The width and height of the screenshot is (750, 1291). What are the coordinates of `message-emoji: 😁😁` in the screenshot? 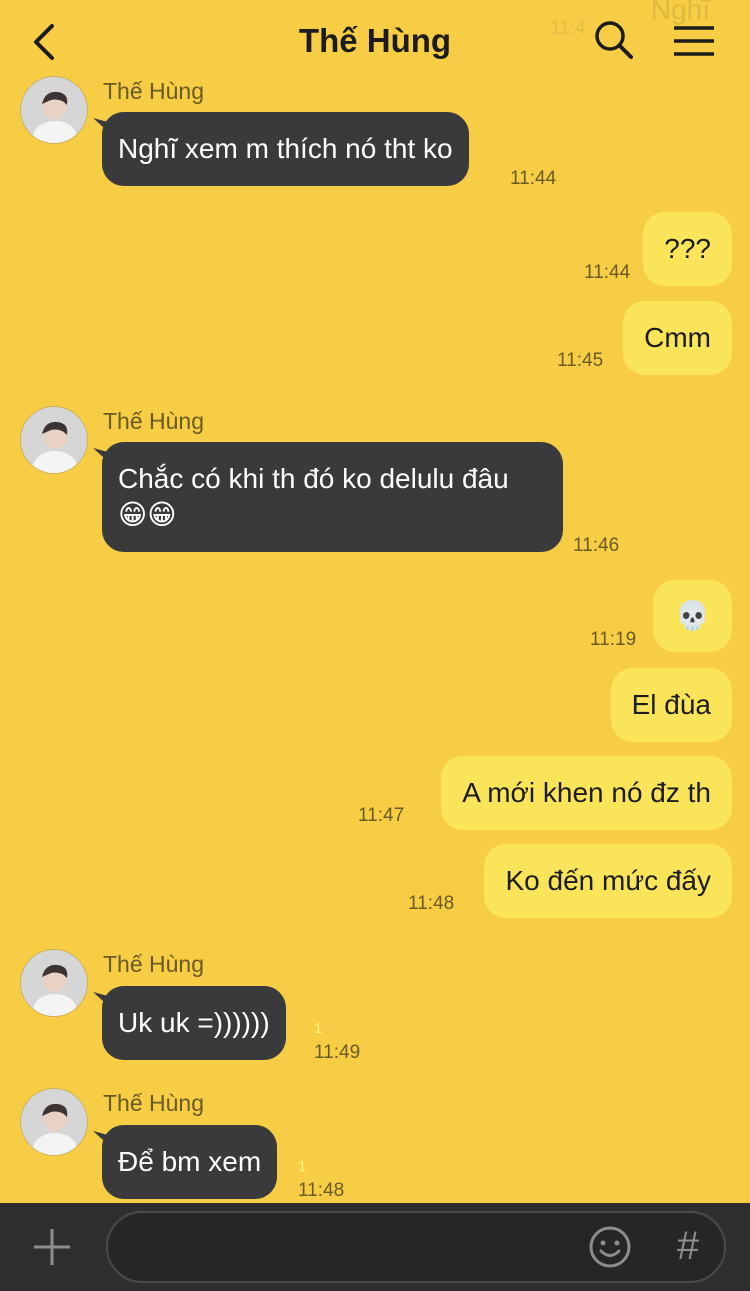 It's located at (147, 514).